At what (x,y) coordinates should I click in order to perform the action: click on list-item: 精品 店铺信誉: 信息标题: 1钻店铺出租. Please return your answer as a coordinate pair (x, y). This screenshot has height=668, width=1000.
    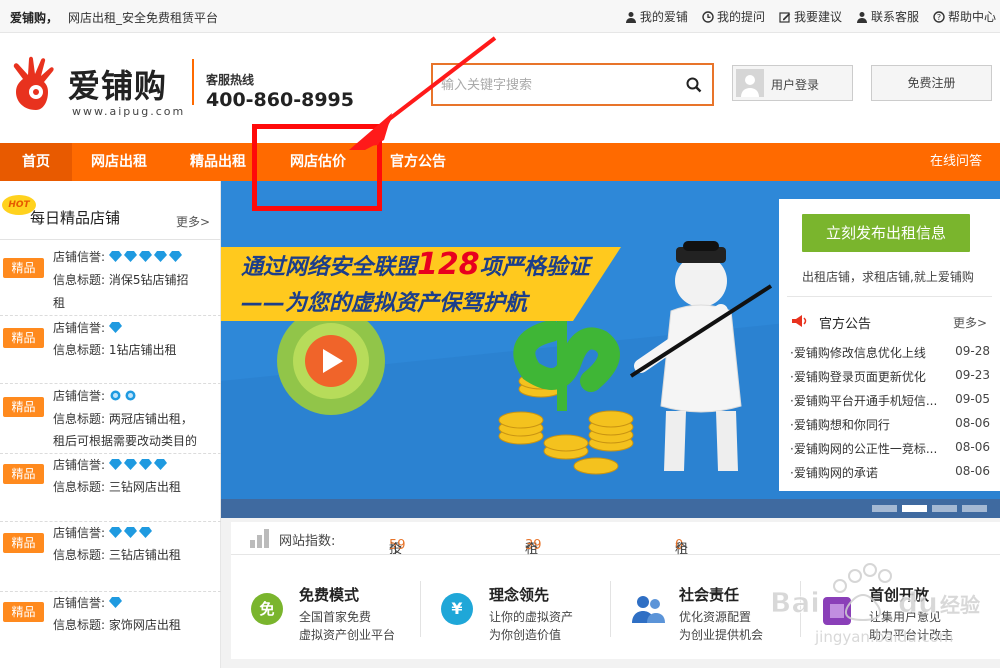
    Looking at the image, I should click on (110, 350).